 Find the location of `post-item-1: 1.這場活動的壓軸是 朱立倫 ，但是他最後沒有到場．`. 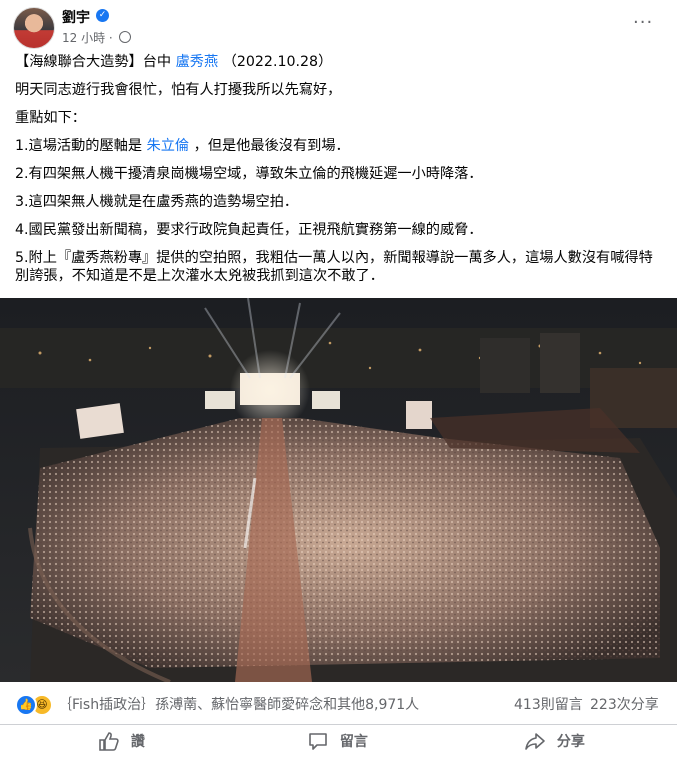

post-item-1: 1.這場活動的壓軸是 朱立倫 ，但是他最後沒有到場． is located at coordinates (340, 146).